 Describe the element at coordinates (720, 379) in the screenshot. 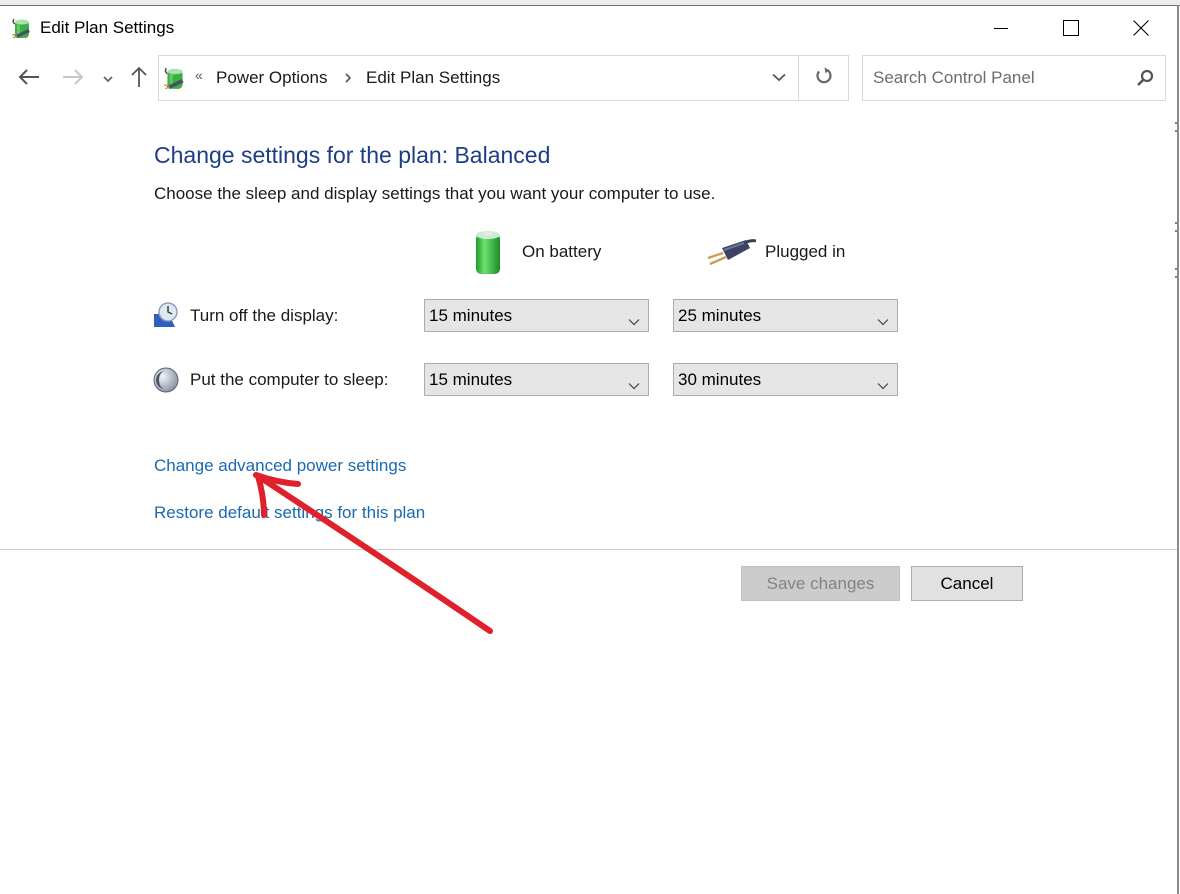

I see `select-value: 30 minutes` at that location.